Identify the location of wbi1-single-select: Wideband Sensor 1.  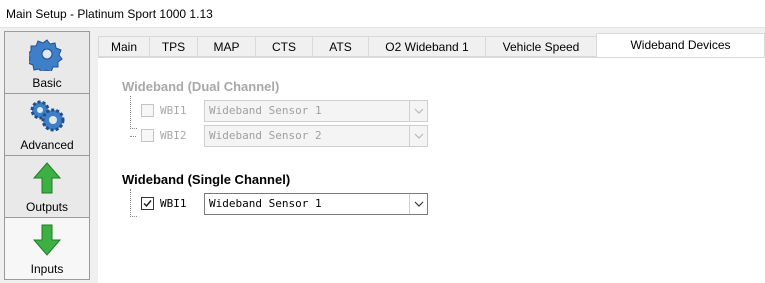
(316, 204).